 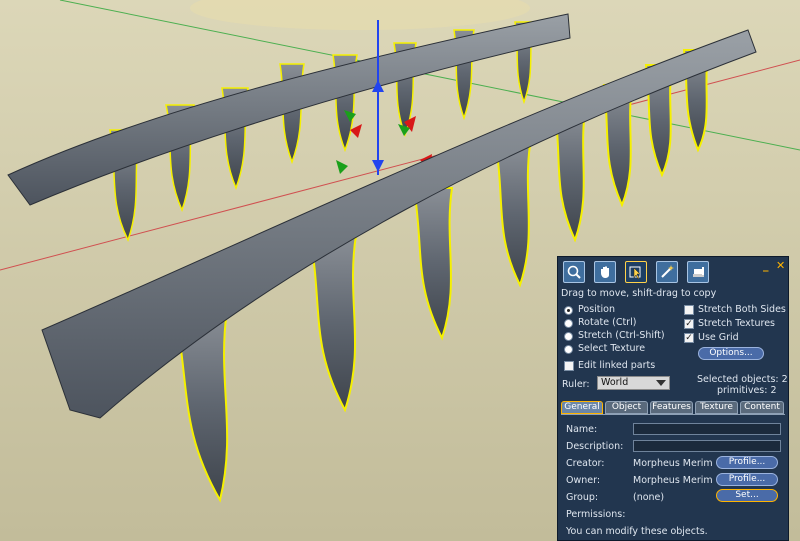 What do you see at coordinates (582, 497) in the screenshot?
I see `group-label: Group:` at bounding box center [582, 497].